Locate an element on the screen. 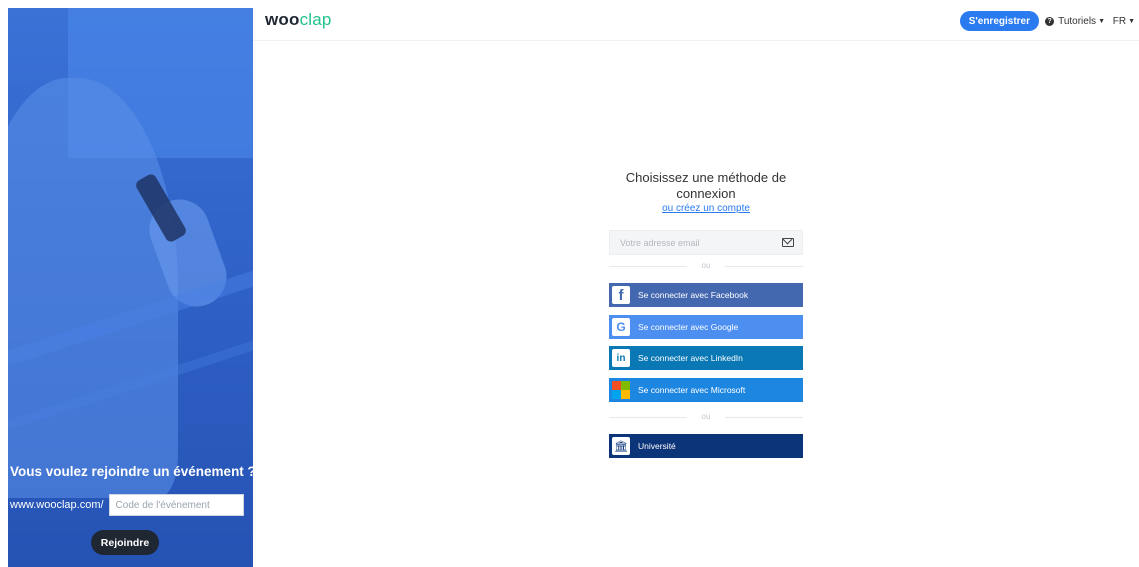 This screenshot has width=1139, height=567. email-field is located at coordinates (706, 242).